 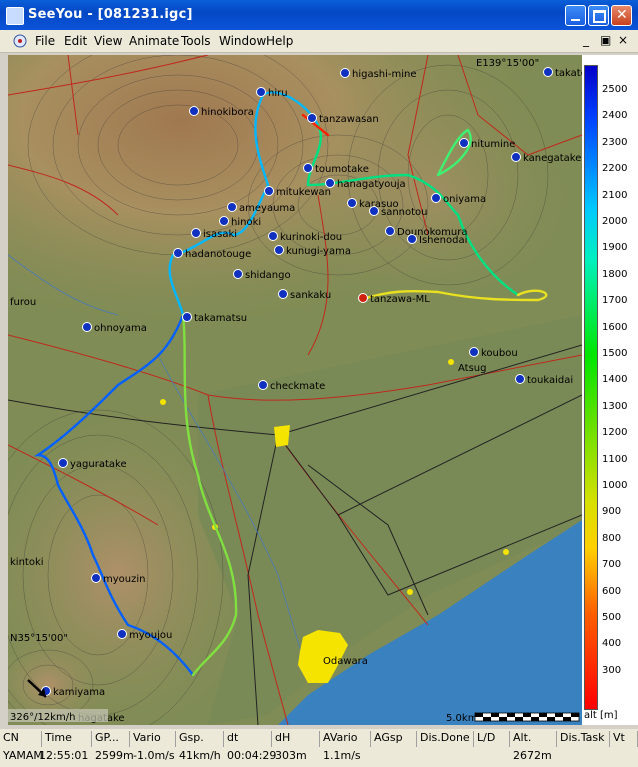 I want to click on menu-file: File, so click(x=45, y=41).